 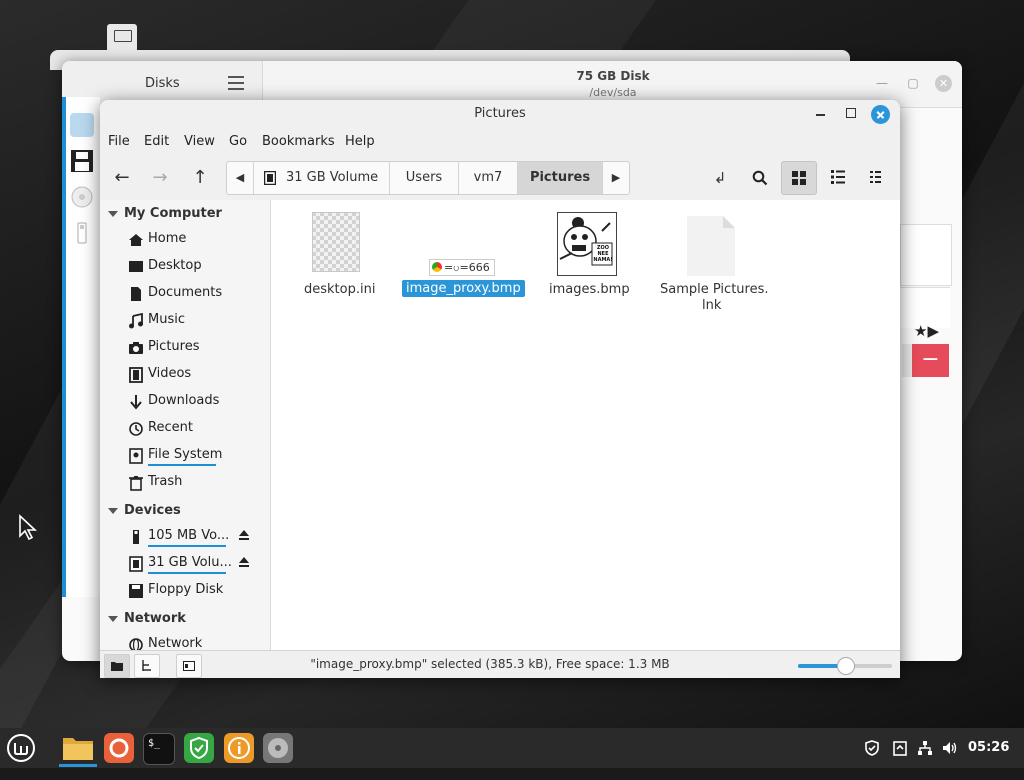 What do you see at coordinates (200, 178) in the screenshot?
I see `up-arrow-icon: ↑` at bounding box center [200, 178].